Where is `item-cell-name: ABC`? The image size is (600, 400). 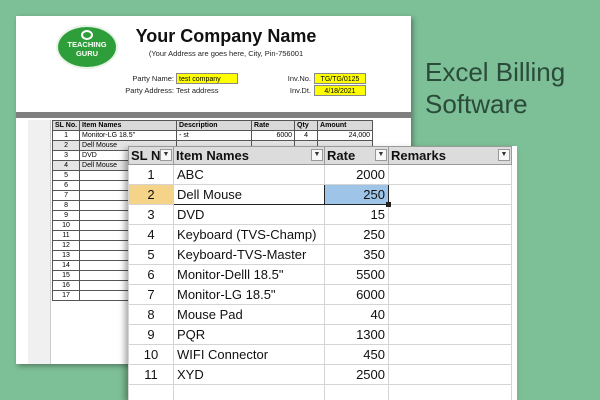 item-cell-name: ABC is located at coordinates (249, 174).